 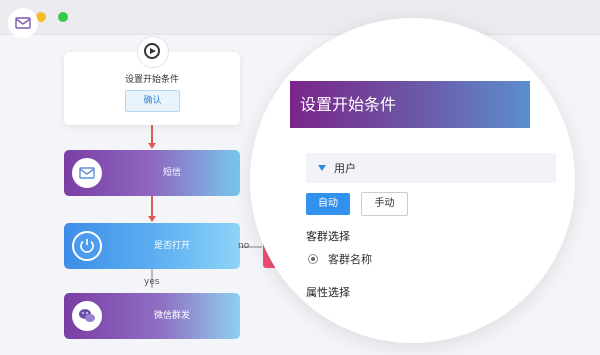 I want to click on wechat-icon, so click(x=87, y=315).